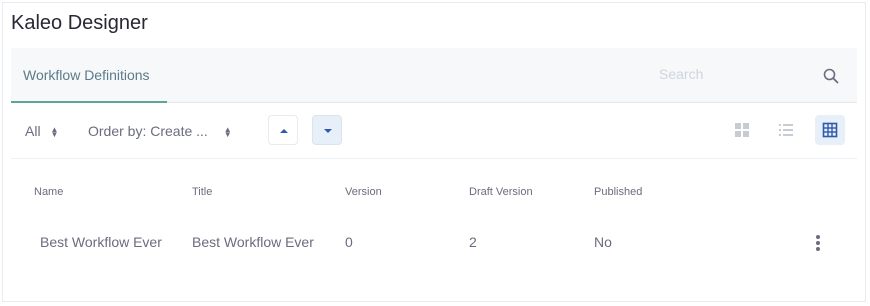 This screenshot has height=306, width=870. What do you see at coordinates (41, 131) in the screenshot?
I see `filter-dropdown: All ▲ ▼` at bounding box center [41, 131].